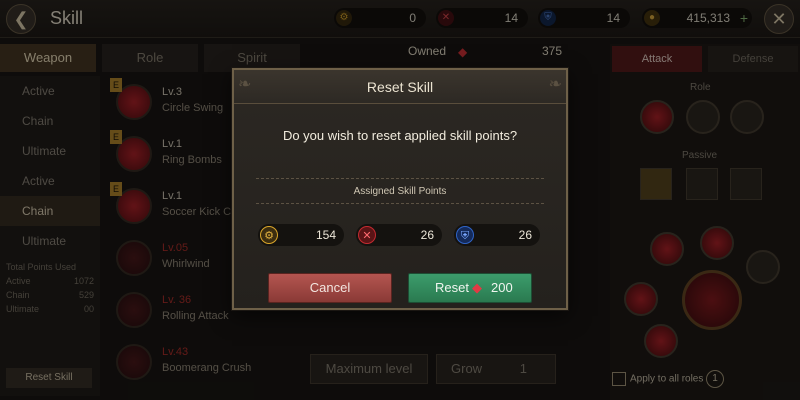 This screenshot has width=800, height=400. Describe the element at coordinates (399, 235) in the screenshot. I see `assigned-points-red: ✕ 26` at that location.